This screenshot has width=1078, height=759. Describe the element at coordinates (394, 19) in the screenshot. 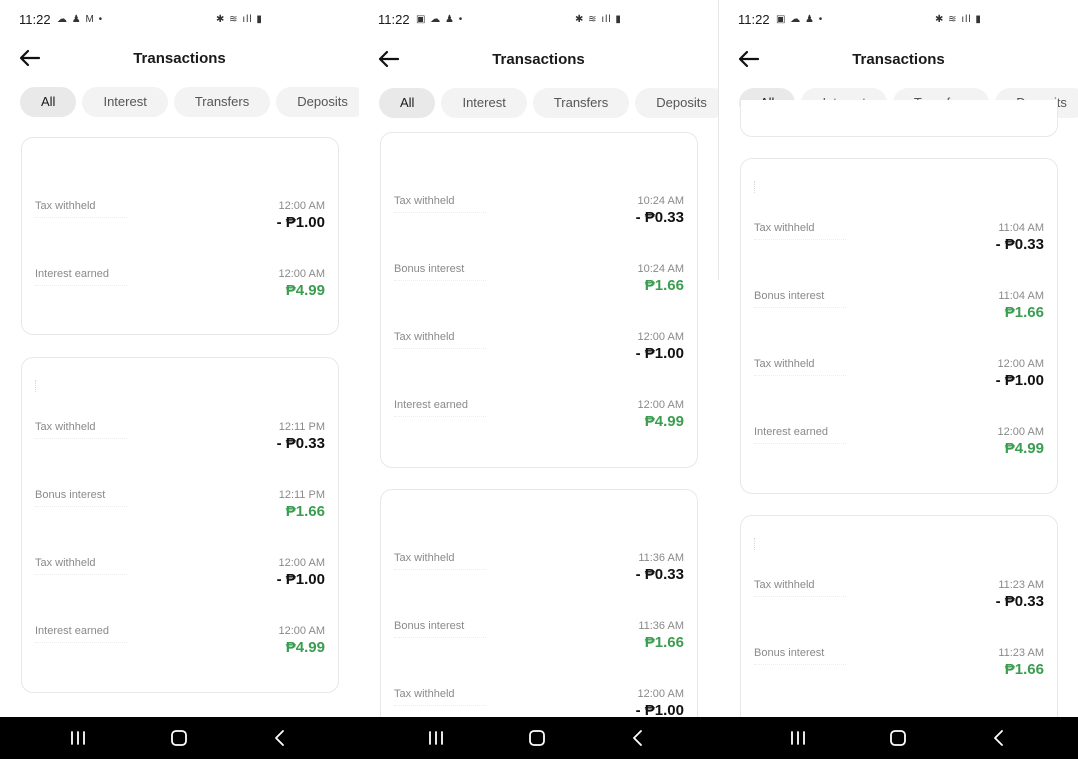

I see `status-time: 11:22` at that location.